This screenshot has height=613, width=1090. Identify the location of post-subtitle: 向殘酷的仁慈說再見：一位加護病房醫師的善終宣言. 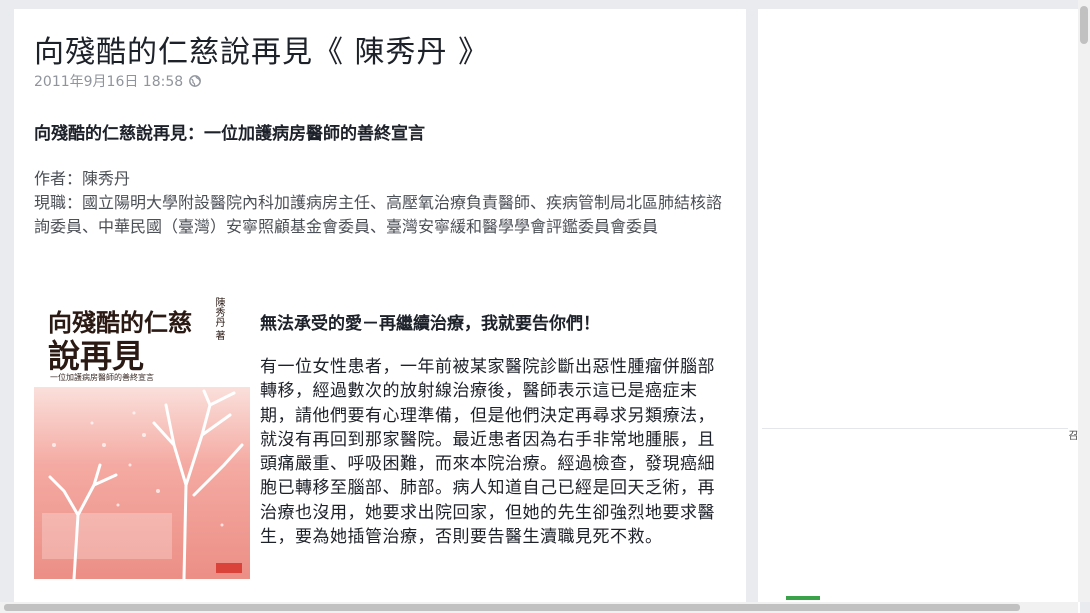
(229, 134).